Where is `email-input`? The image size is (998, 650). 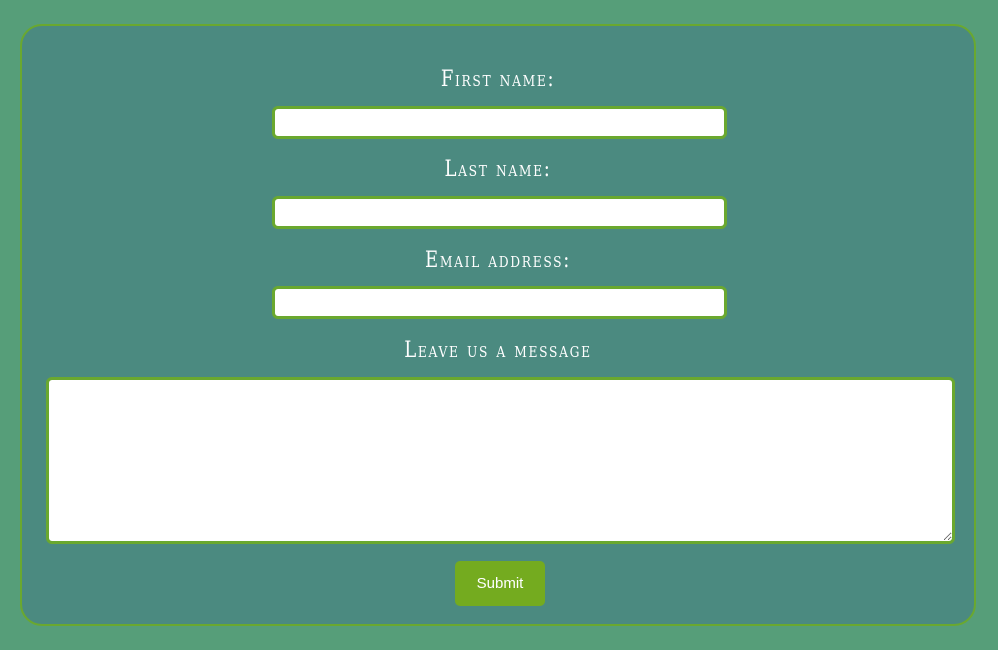 email-input is located at coordinates (499, 302).